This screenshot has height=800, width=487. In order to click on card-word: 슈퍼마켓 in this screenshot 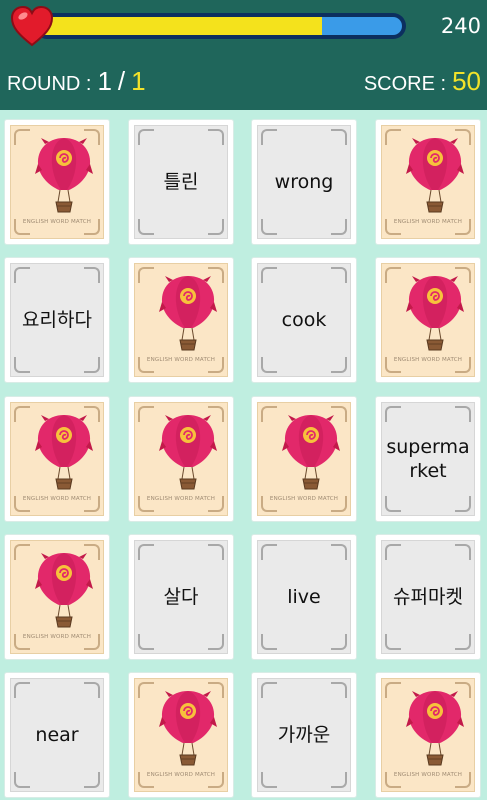, I will do `click(428, 597)`.